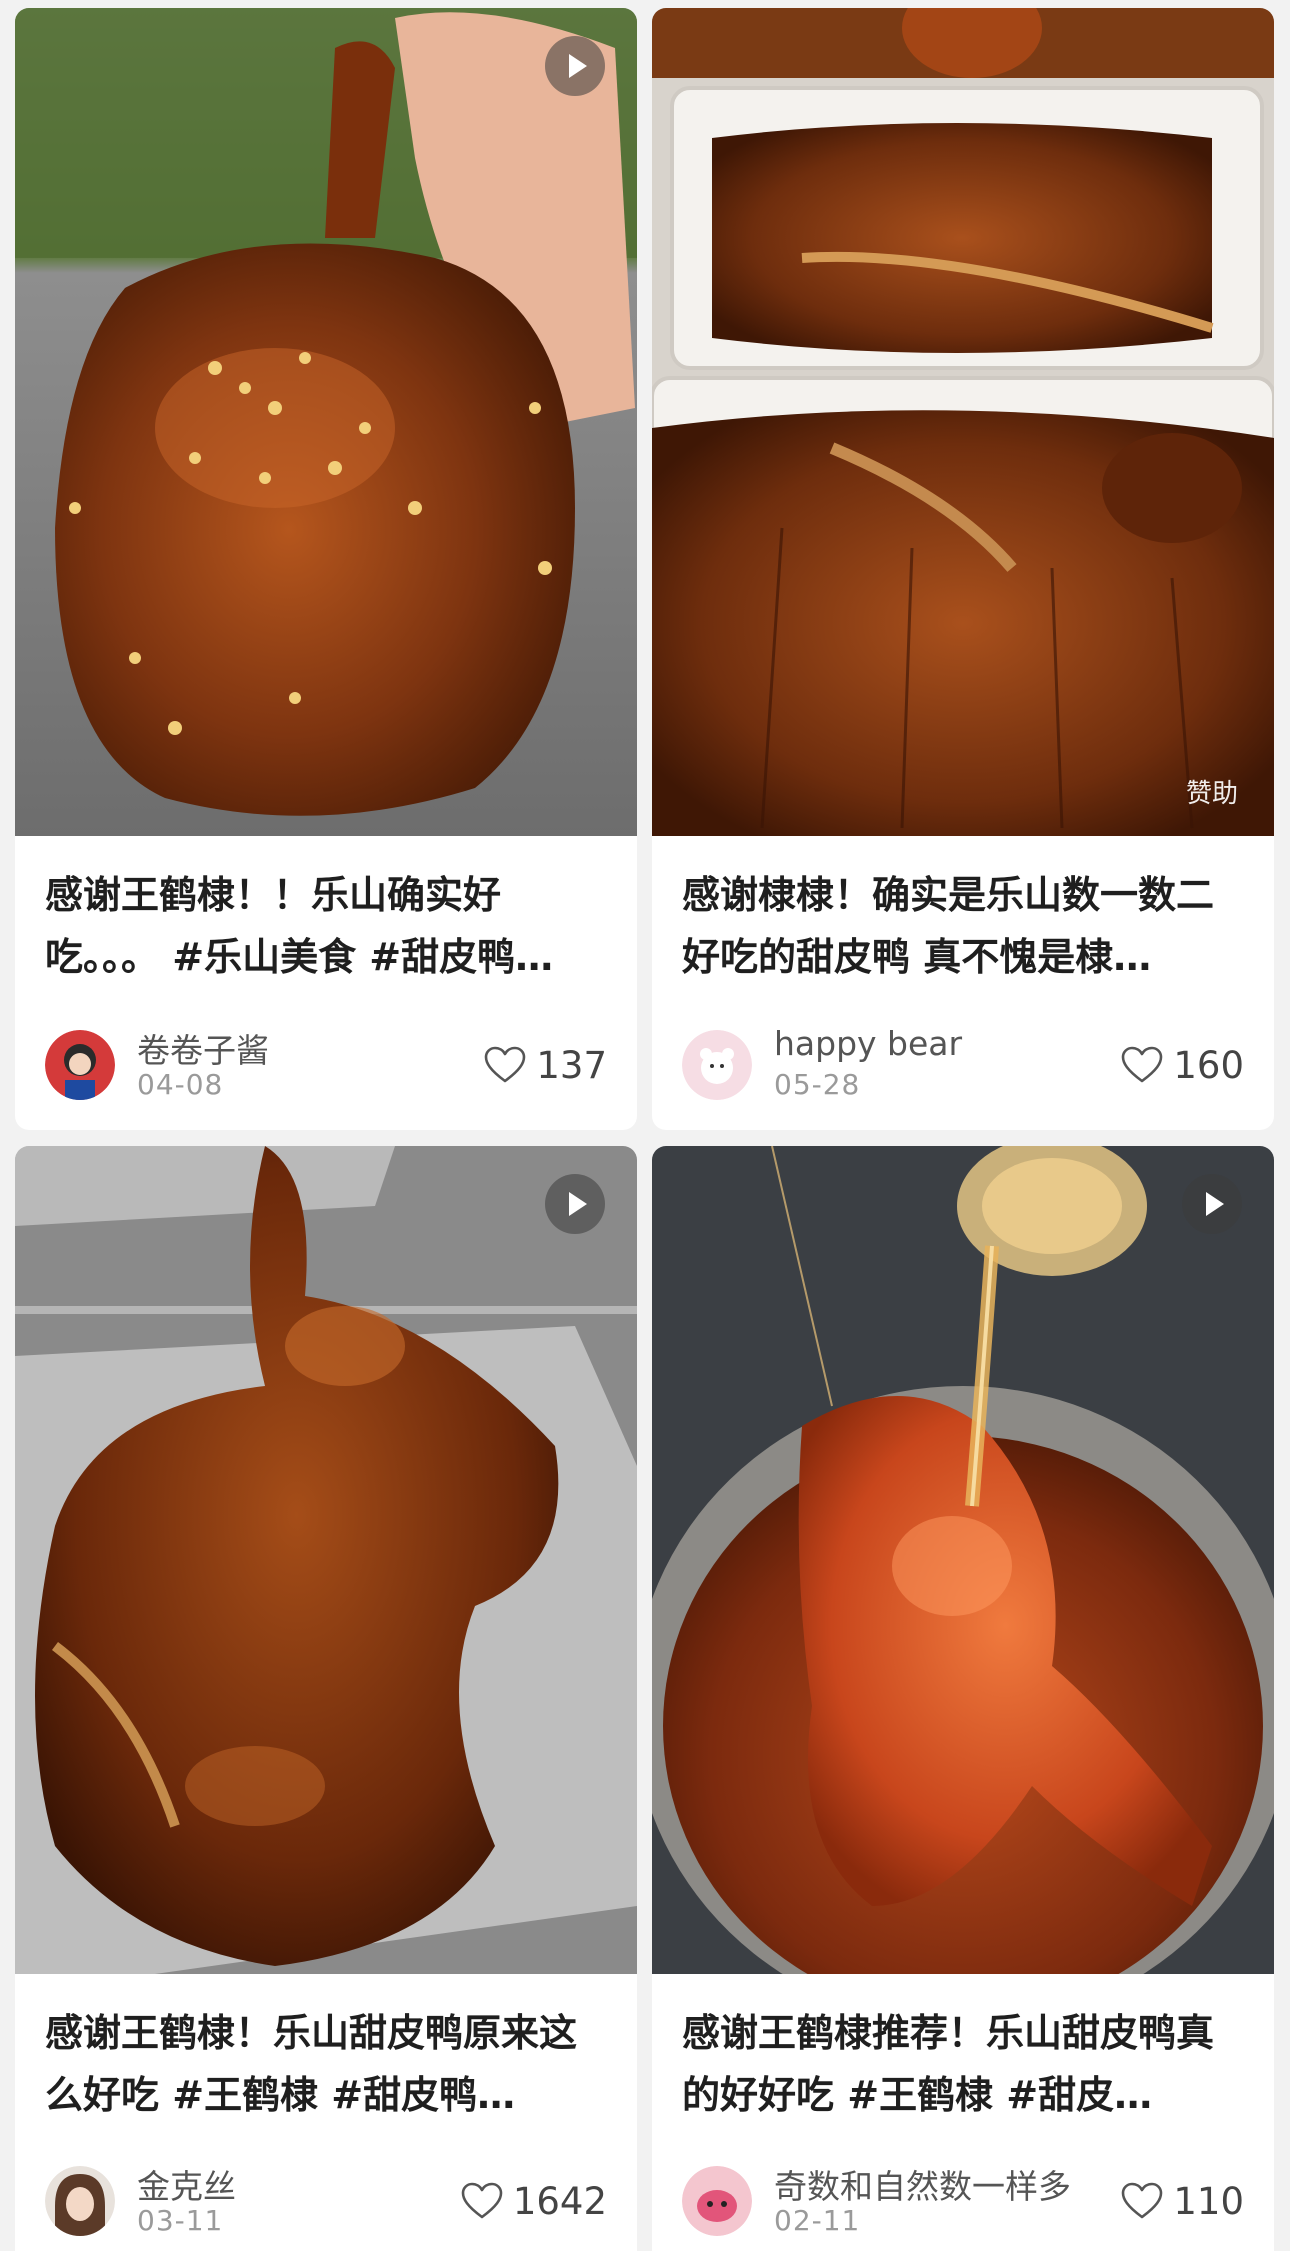  I want to click on card-meta: 金克丝 03-11 1642, so click(326, 2198).